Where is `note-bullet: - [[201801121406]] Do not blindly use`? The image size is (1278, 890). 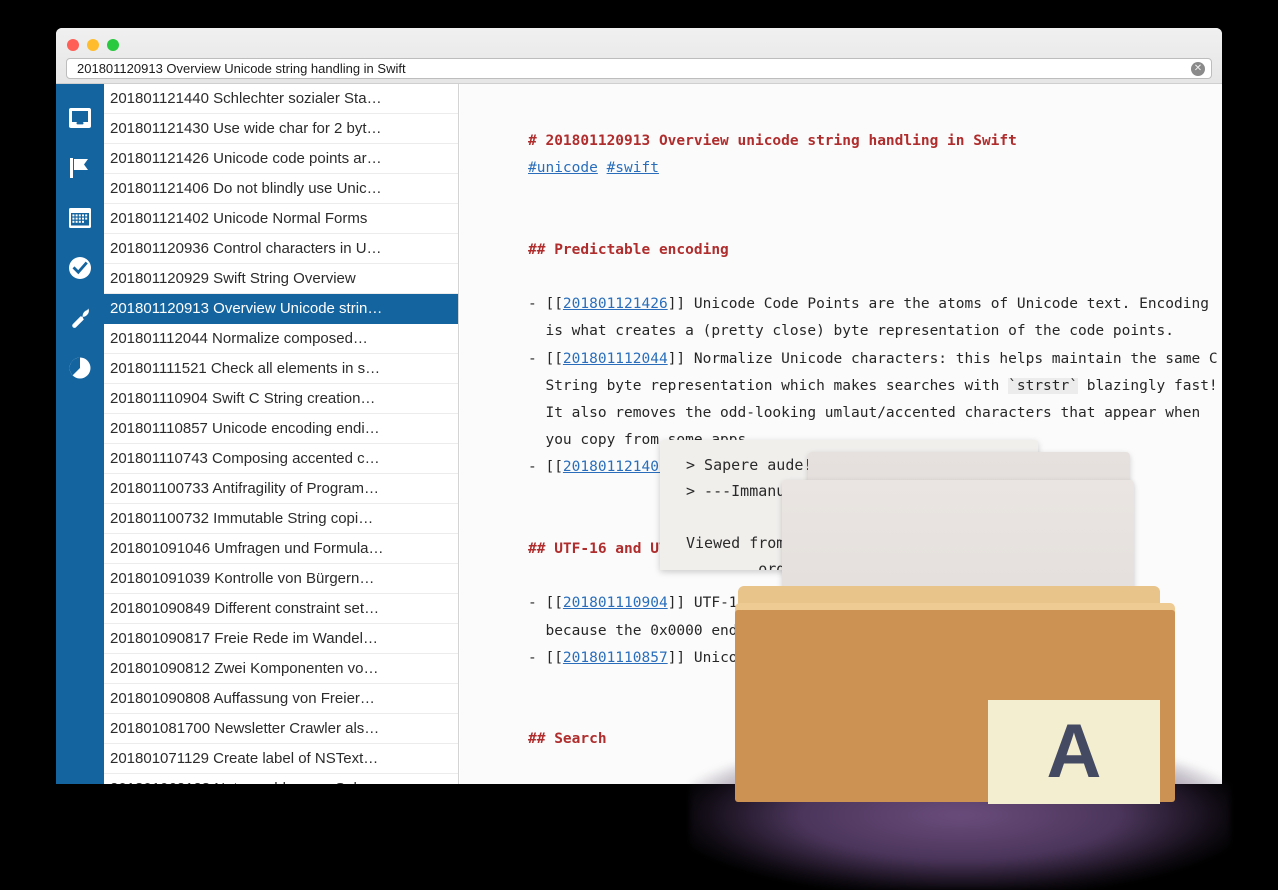 note-bullet: - [[201801121406]] Do not blindly use is located at coordinates (694, 467).